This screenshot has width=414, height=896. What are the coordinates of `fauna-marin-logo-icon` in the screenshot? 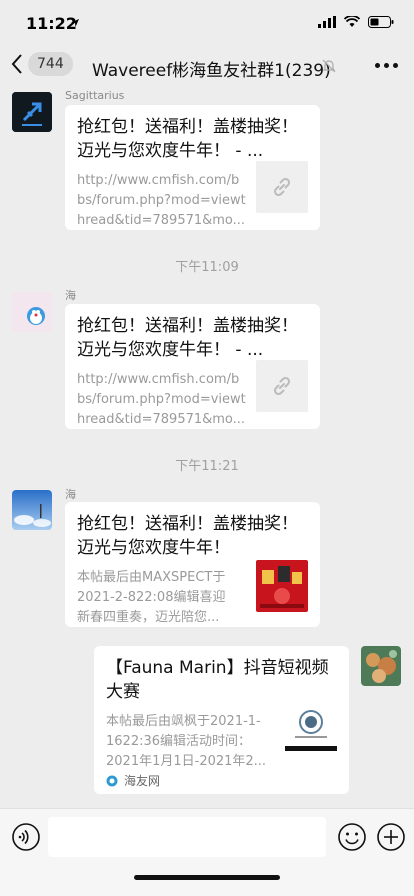 It's located at (311, 728).